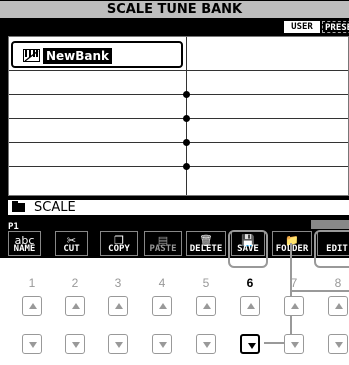 Image resolution: width=349 pixels, height=365 pixels. Describe the element at coordinates (178, 207) in the screenshot. I see `folder-path-bar: SCALE` at that location.